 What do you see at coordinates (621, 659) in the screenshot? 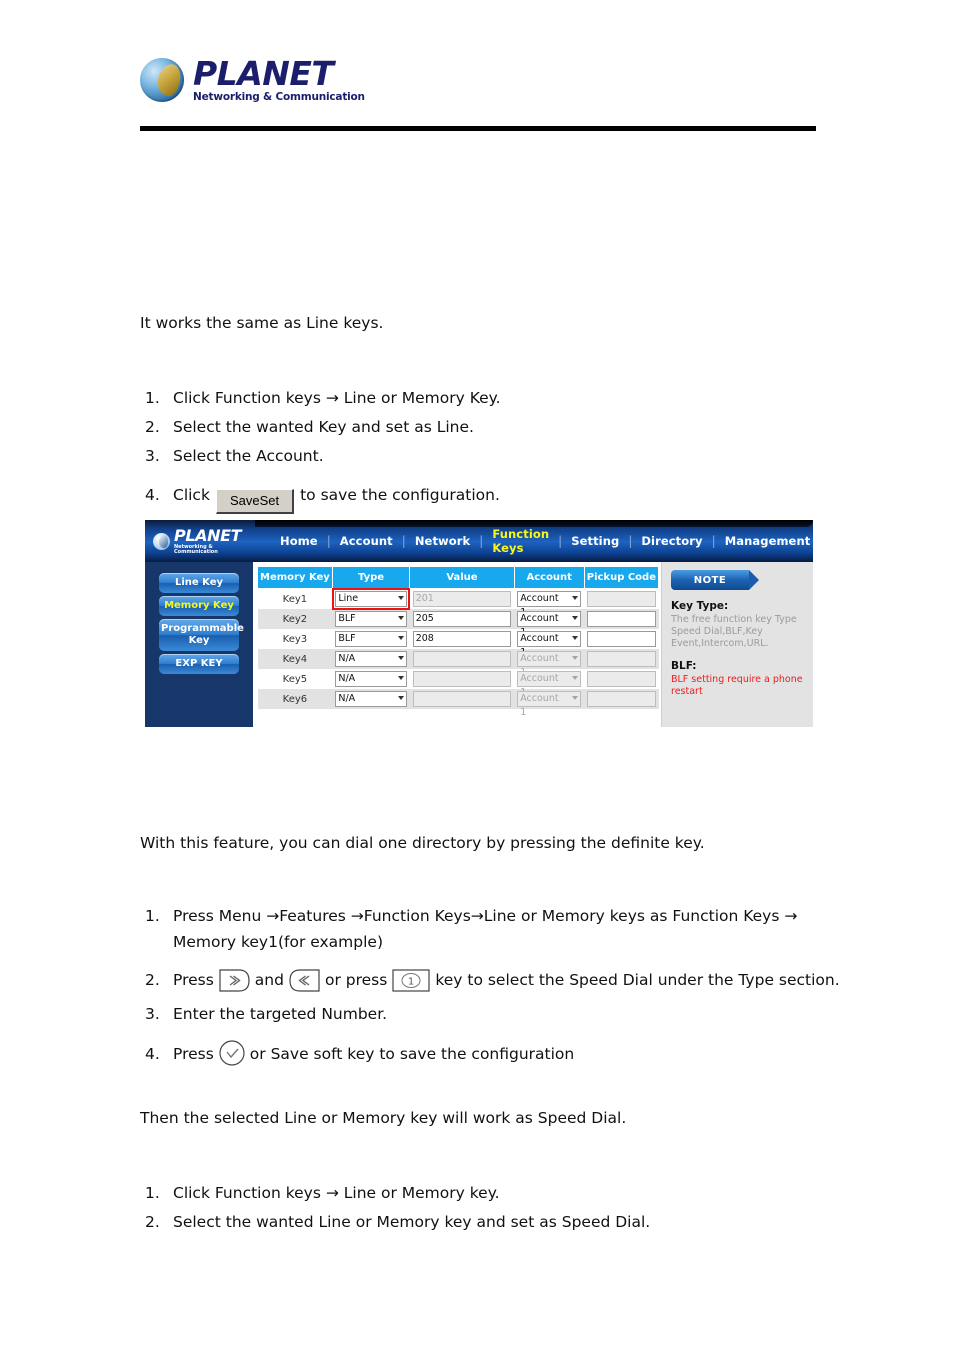
I see `pickup-input-key4` at bounding box center [621, 659].